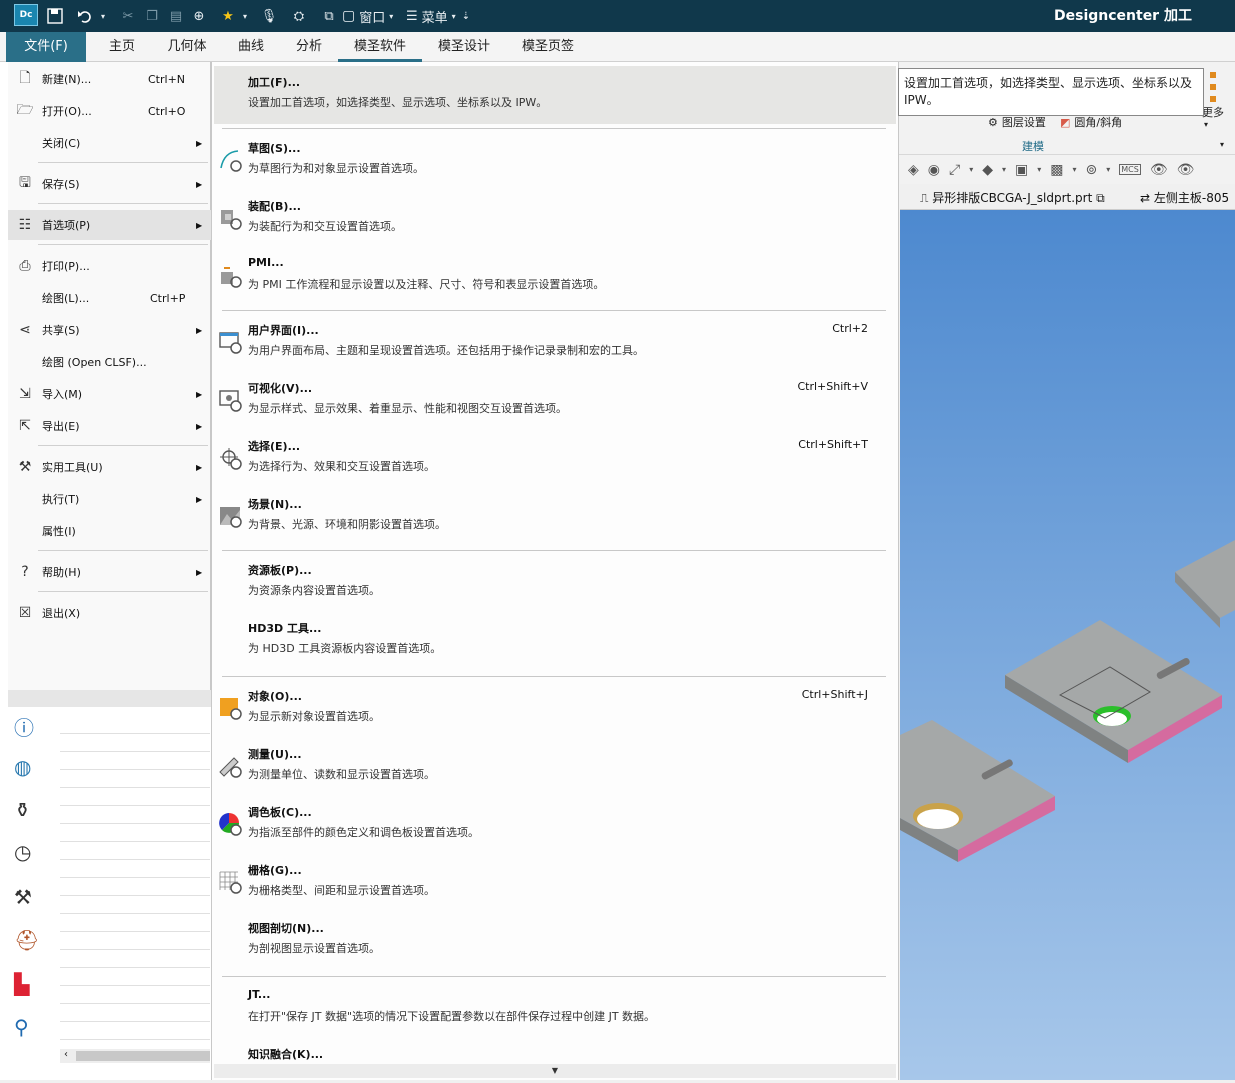  Describe the element at coordinates (199, 467) in the screenshot. I see `submenu-arrow-icon: ▶` at that location.